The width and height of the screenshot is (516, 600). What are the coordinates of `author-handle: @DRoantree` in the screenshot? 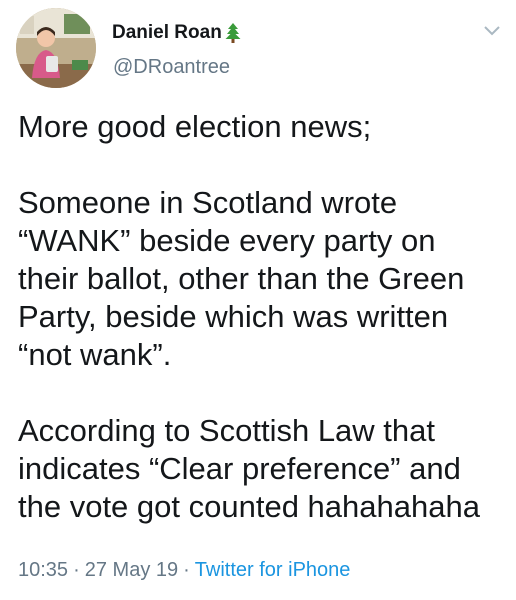 It's located at (171, 67).